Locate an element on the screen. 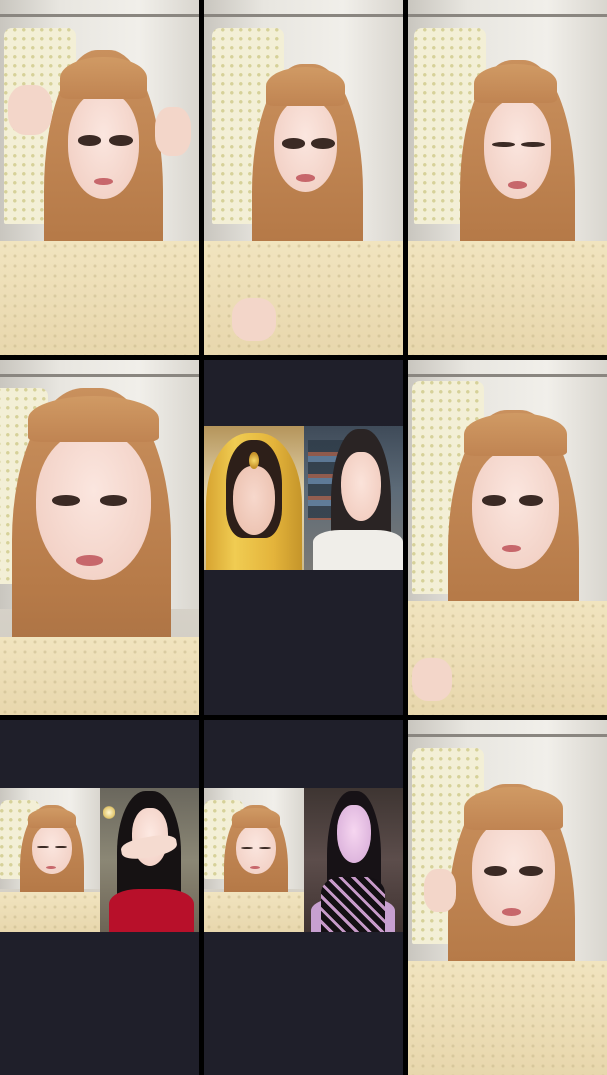 The width and height of the screenshot is (607, 1075). guest-photo-dark-room is located at coordinates (353, 860).